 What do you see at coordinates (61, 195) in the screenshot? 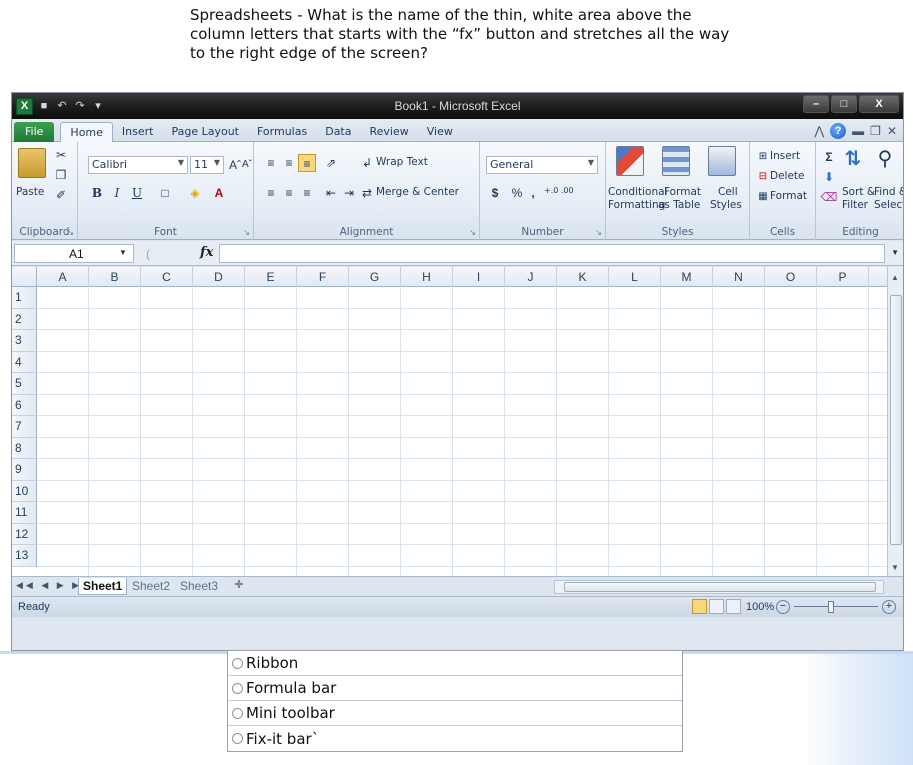
I see `format-painter-icon: ✐` at bounding box center [61, 195].